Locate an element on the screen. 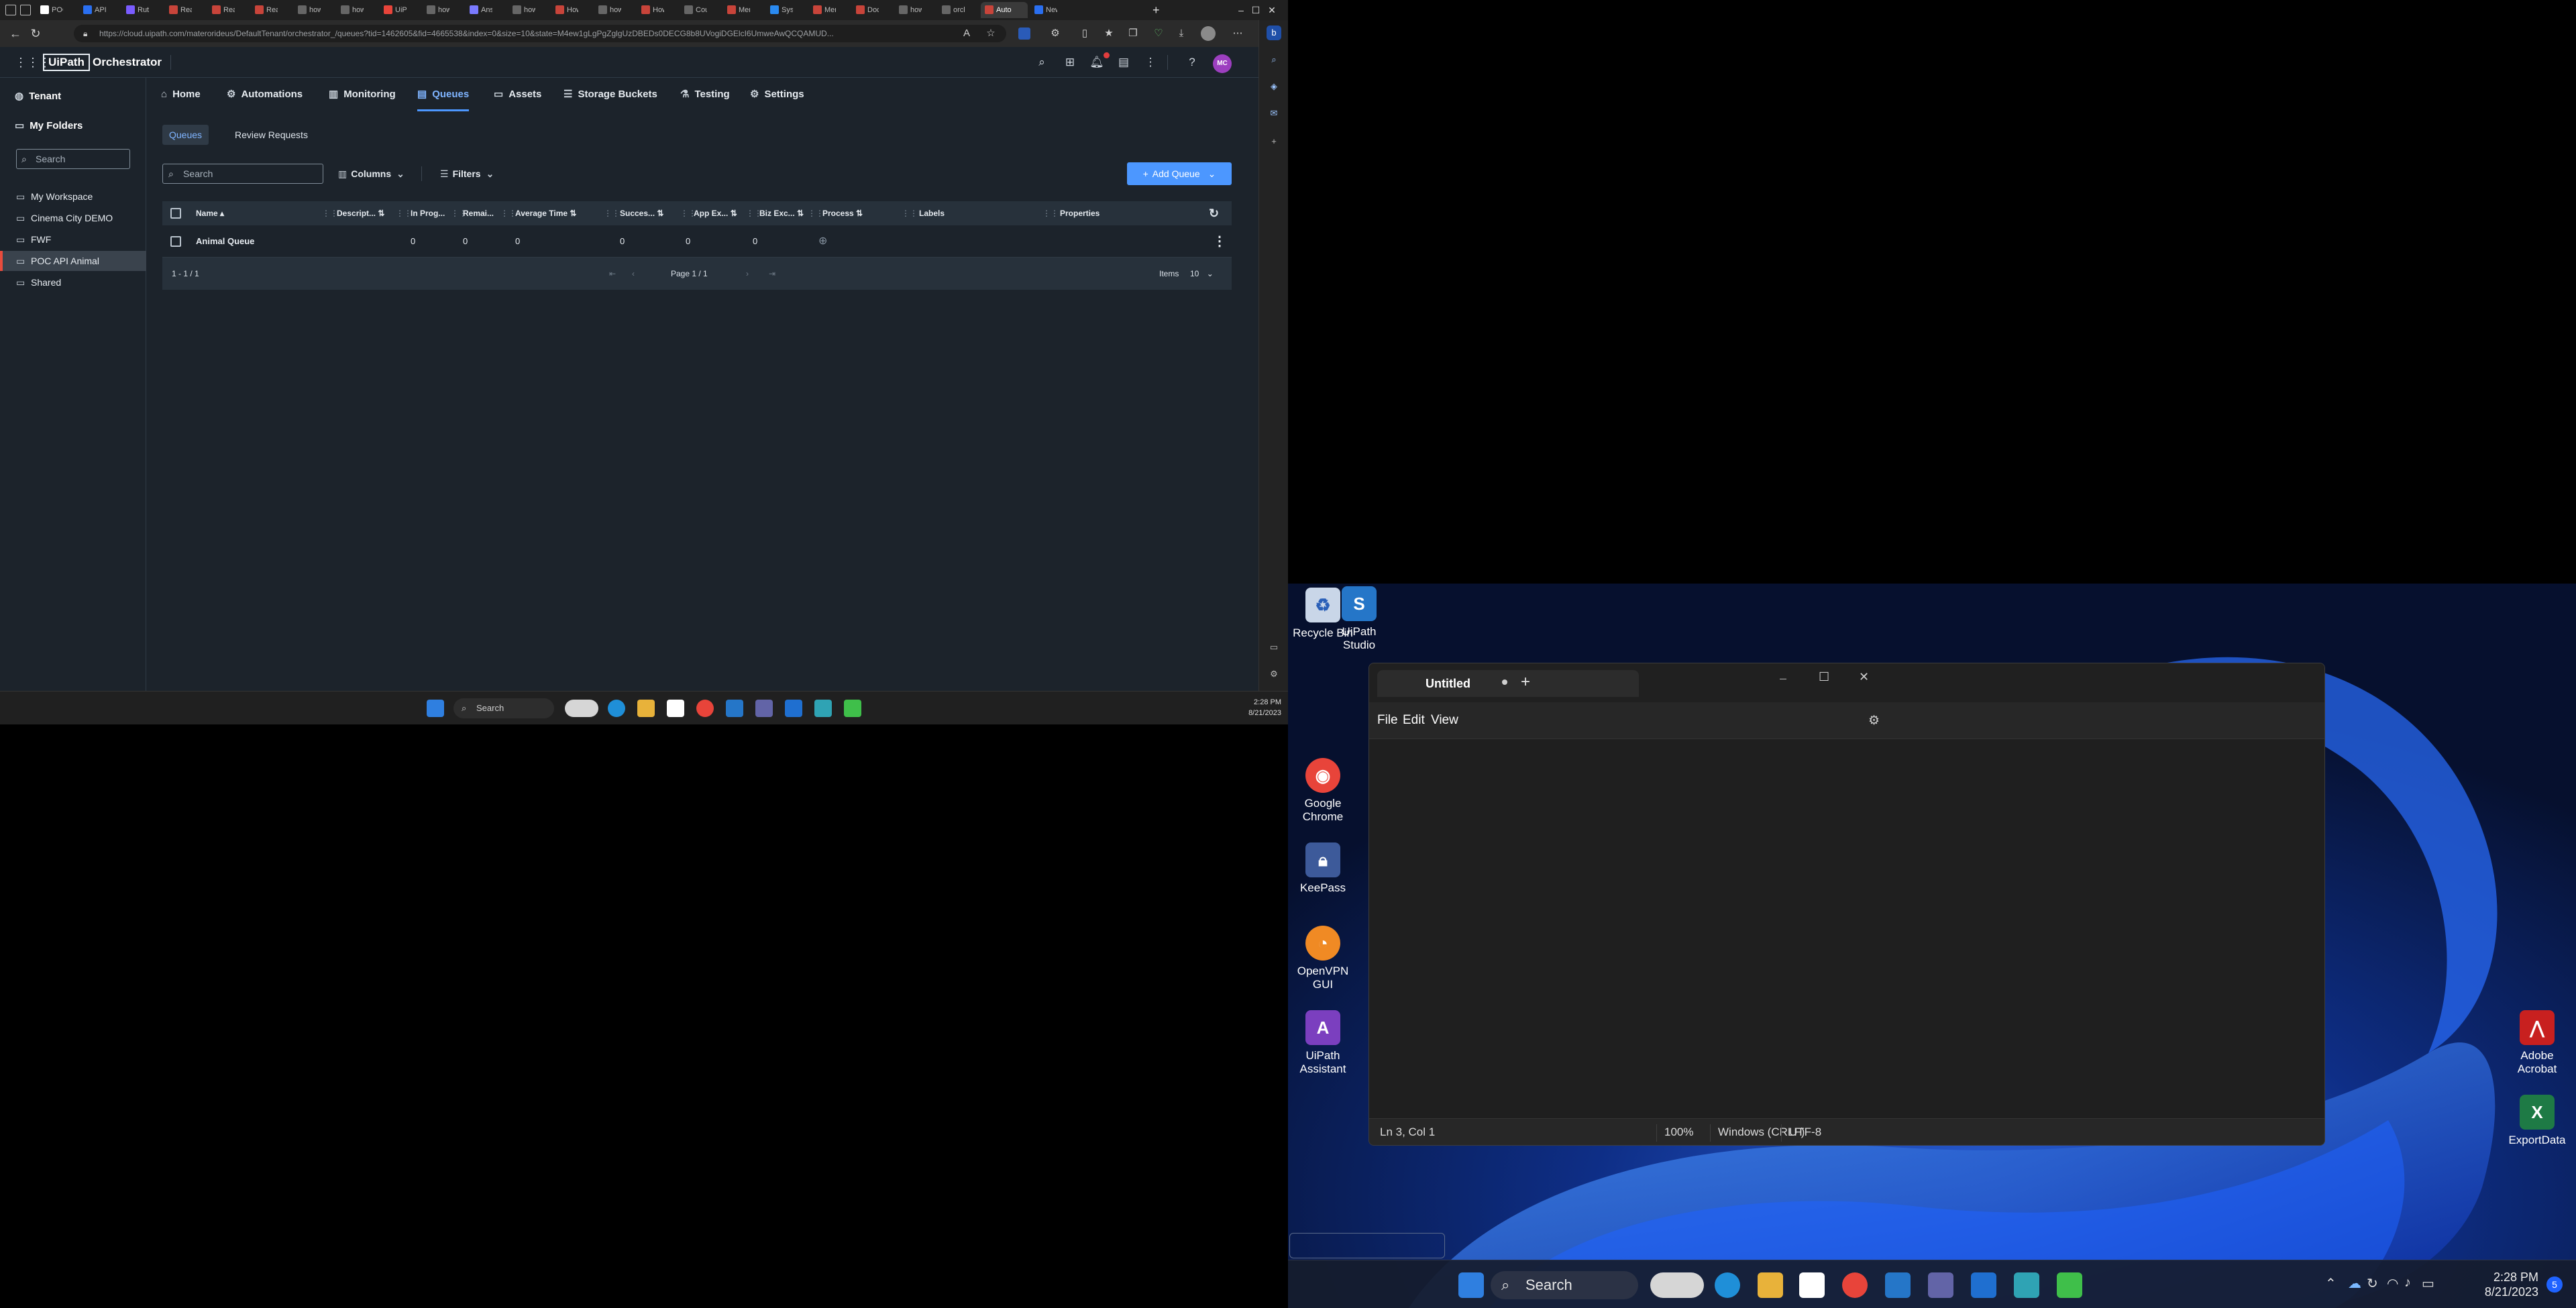 The width and height of the screenshot is (2576, 1308). column-properties: Properties is located at coordinates (1079, 213).